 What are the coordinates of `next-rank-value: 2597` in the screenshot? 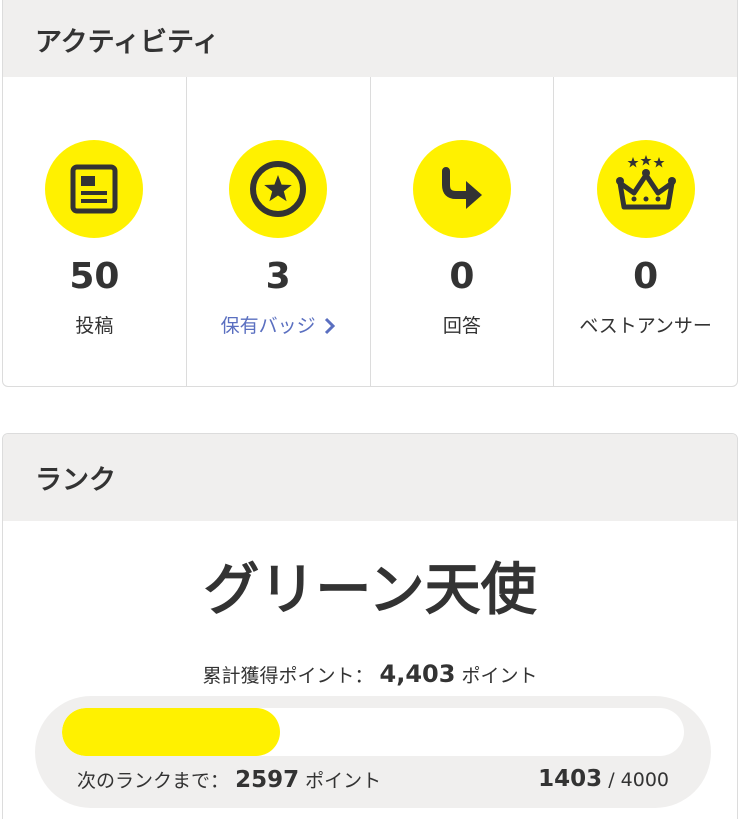 It's located at (267, 780).